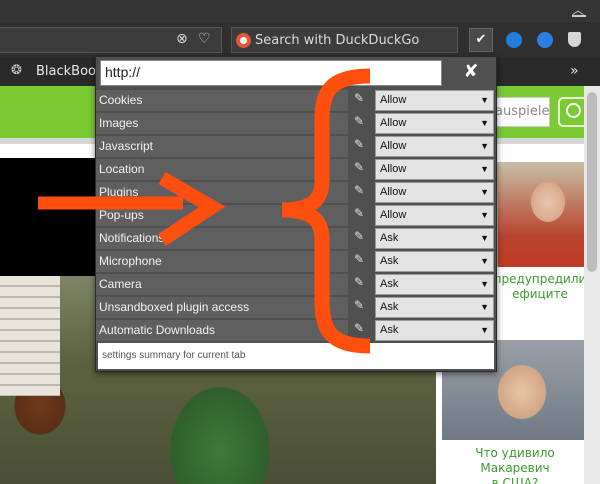 The image size is (600, 484). What do you see at coordinates (515, 465) in the screenshot?
I see `news-link-2: Что удивило Макаревич в США?` at bounding box center [515, 465].